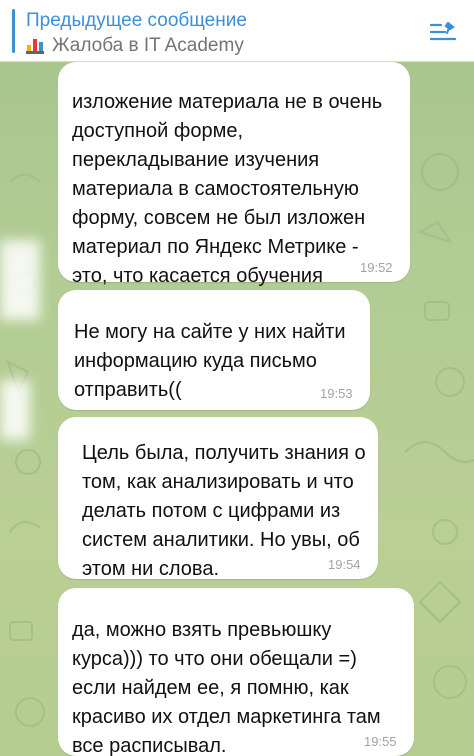 The width and height of the screenshot is (474, 756). What do you see at coordinates (376, 267) in the screenshot?
I see `message-time: 19:52` at bounding box center [376, 267].